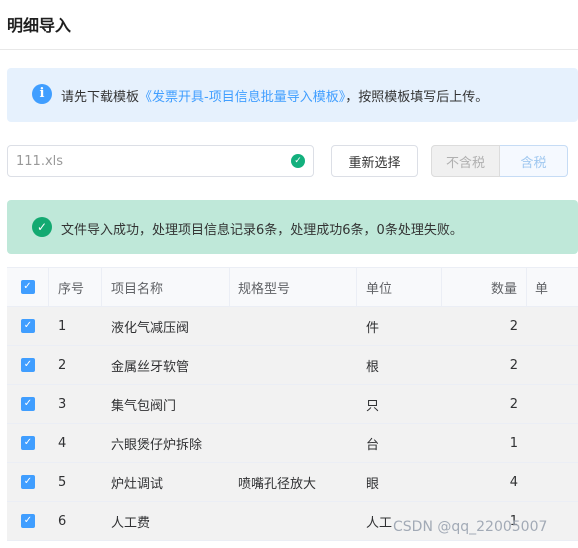  Describe the element at coordinates (465, 161) in the screenshot. I see `tax-excluded-option: 不含税` at that location.